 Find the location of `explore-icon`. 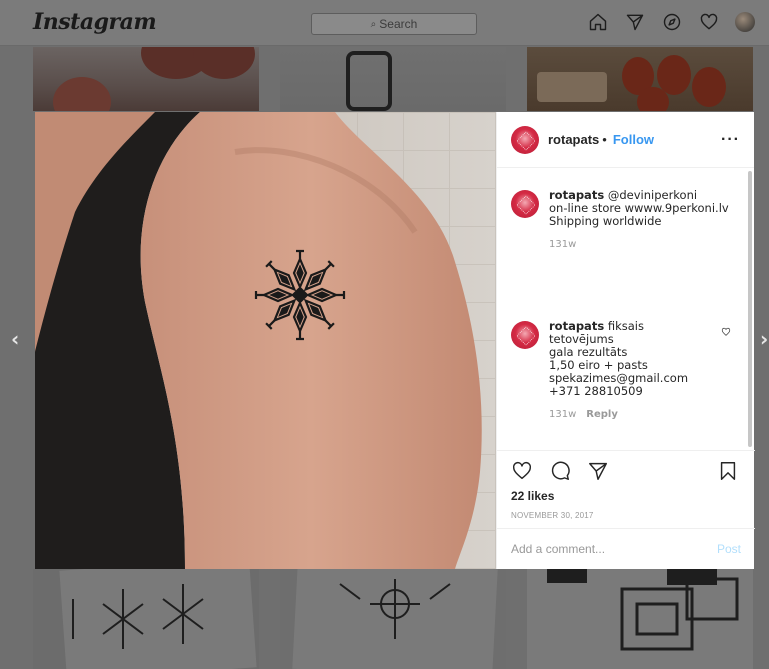

explore-icon is located at coordinates (672, 22).